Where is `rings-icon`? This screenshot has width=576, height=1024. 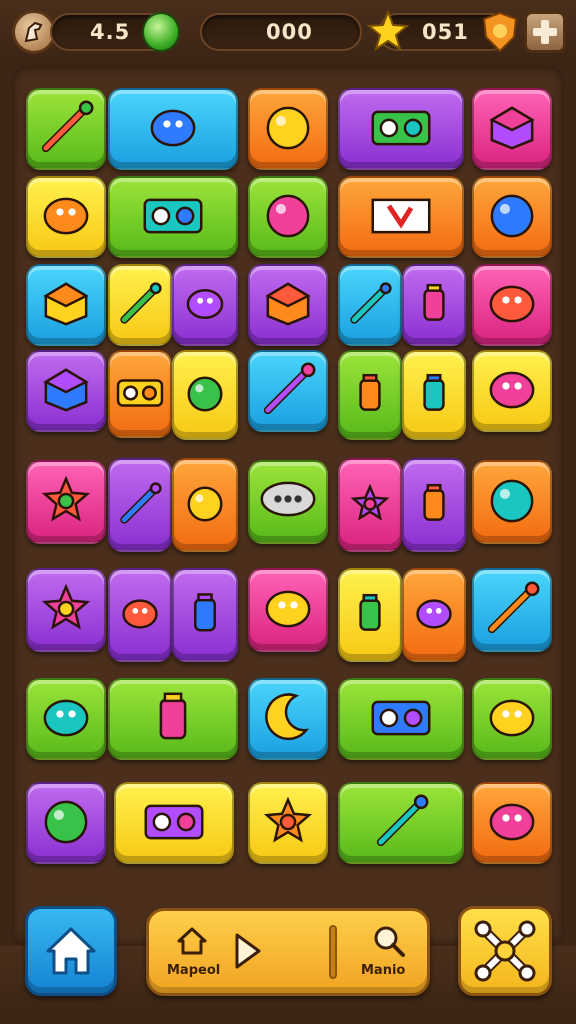
rings-icon is located at coordinates (66, 216).